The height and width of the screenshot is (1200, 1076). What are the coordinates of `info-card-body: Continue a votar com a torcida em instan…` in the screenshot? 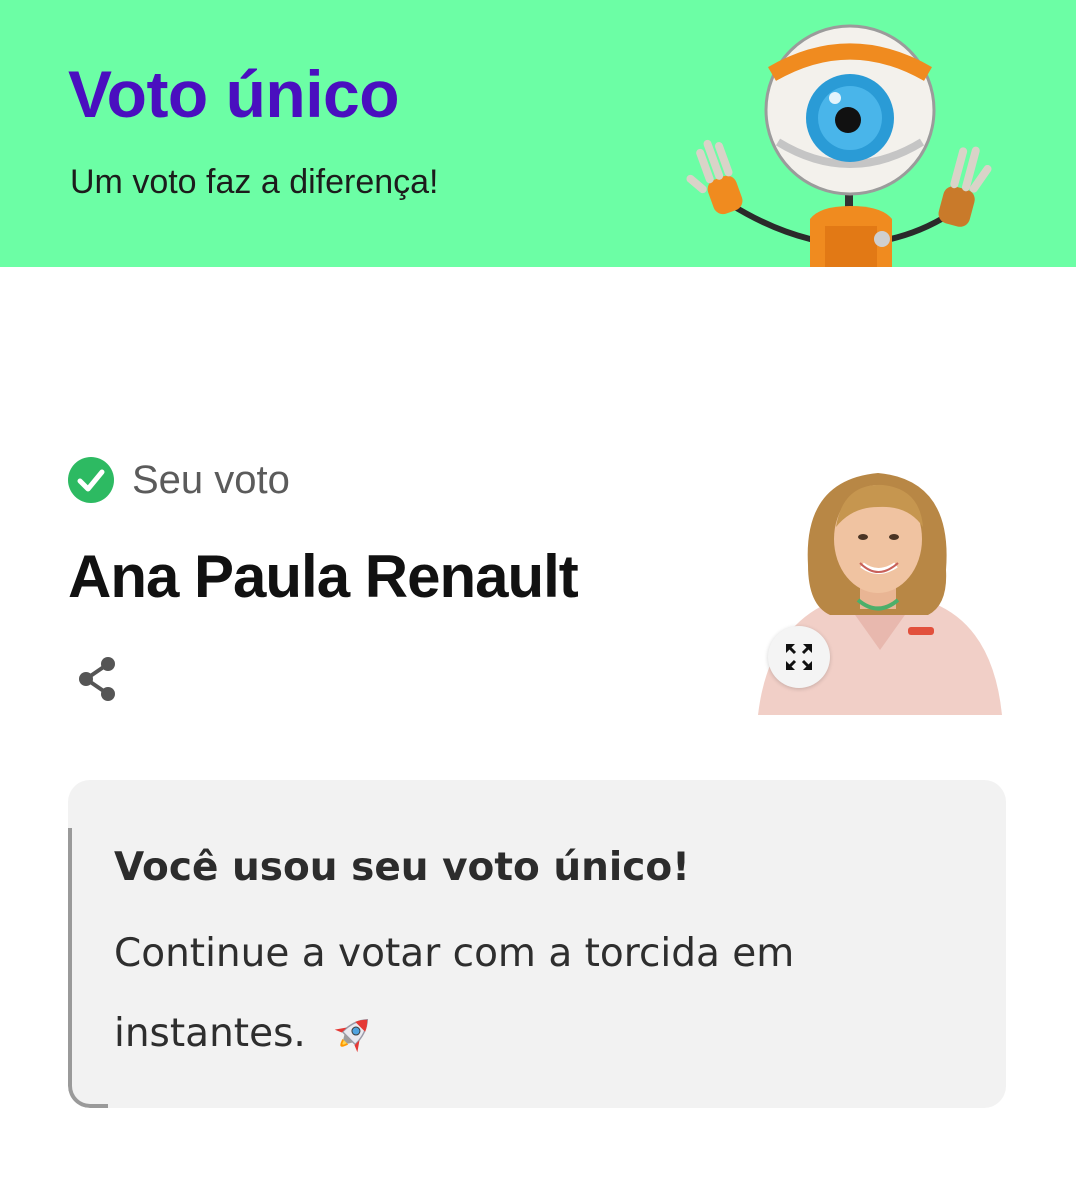 It's located at (524, 994).